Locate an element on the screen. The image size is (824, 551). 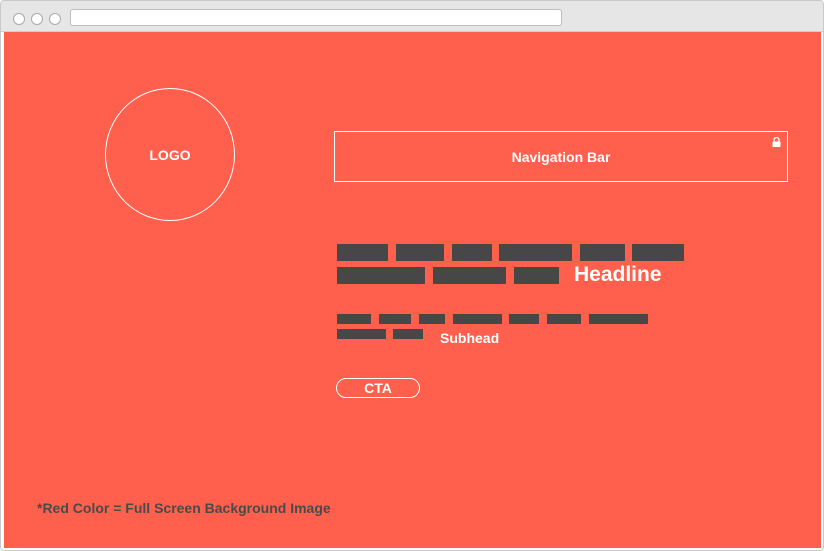
navigation-bar: Navigation Bar is located at coordinates (561, 156).